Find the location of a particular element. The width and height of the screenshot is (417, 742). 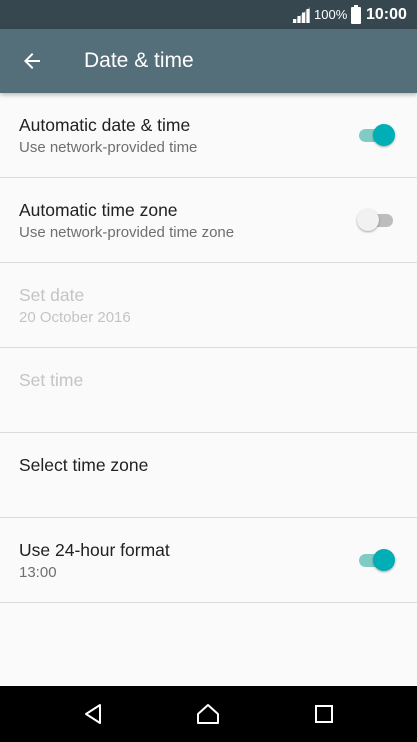

automatic-date-time-toggle is located at coordinates (376, 135).